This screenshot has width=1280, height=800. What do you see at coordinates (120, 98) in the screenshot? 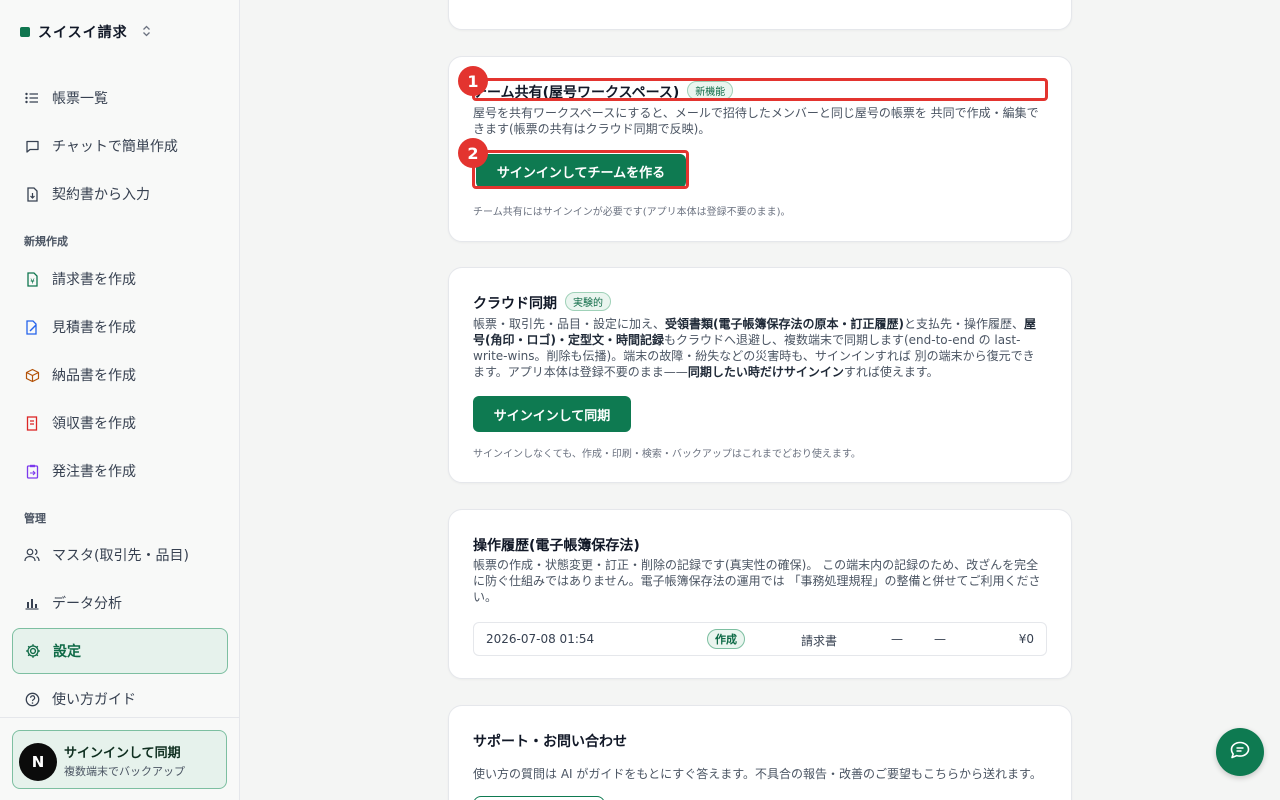
I see `sidebar-item-documents: 帳票一覧` at bounding box center [120, 98].